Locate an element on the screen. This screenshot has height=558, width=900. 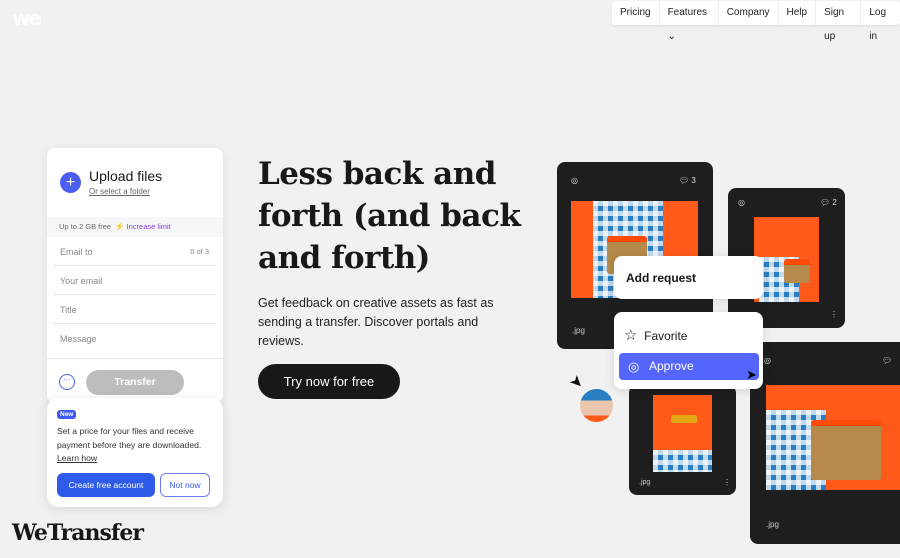
email-to-label: Email to is located at coordinates (76, 252).